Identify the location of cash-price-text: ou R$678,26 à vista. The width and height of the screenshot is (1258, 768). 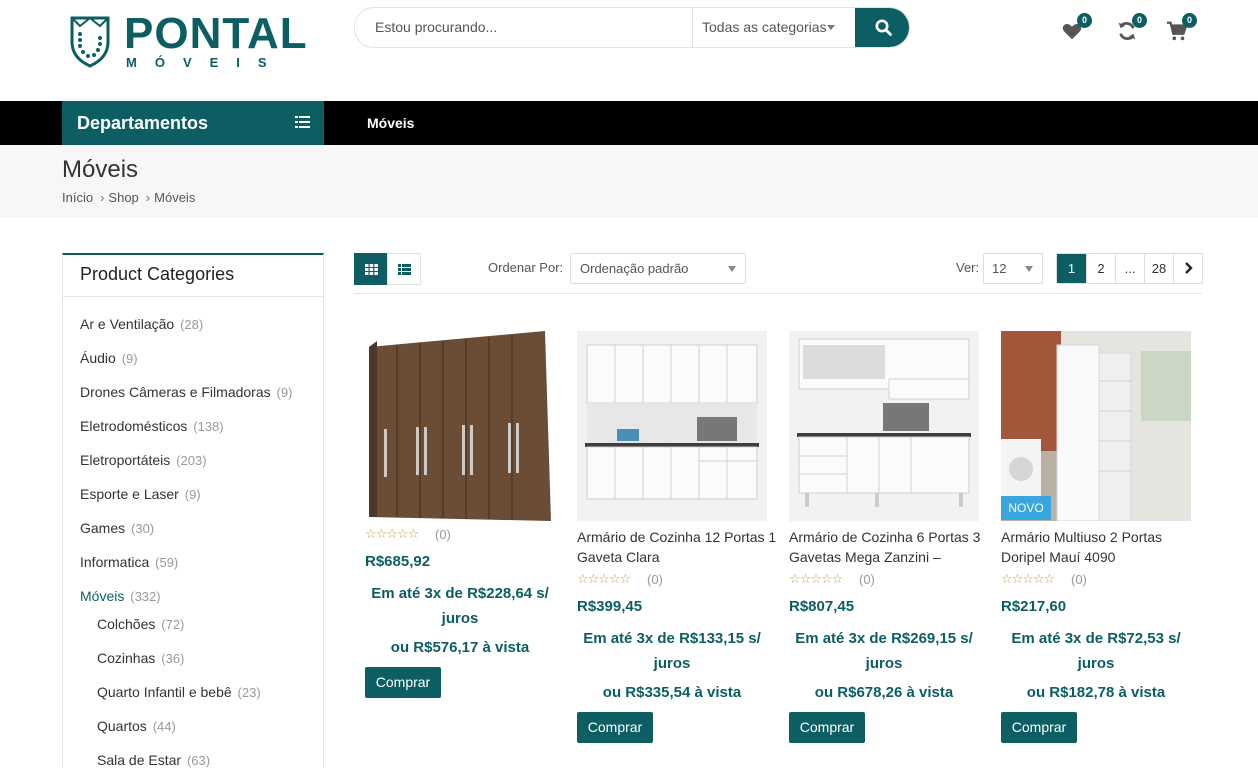
(884, 692).